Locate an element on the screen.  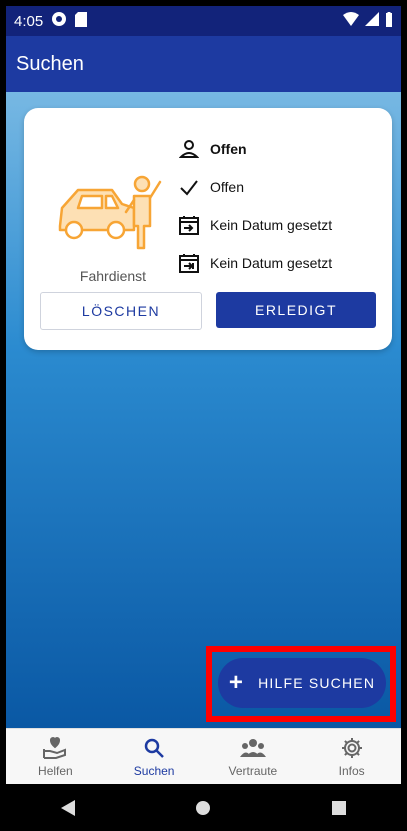
info-row-start-date: Kein Datum gesetzt is located at coordinates (284, 225).